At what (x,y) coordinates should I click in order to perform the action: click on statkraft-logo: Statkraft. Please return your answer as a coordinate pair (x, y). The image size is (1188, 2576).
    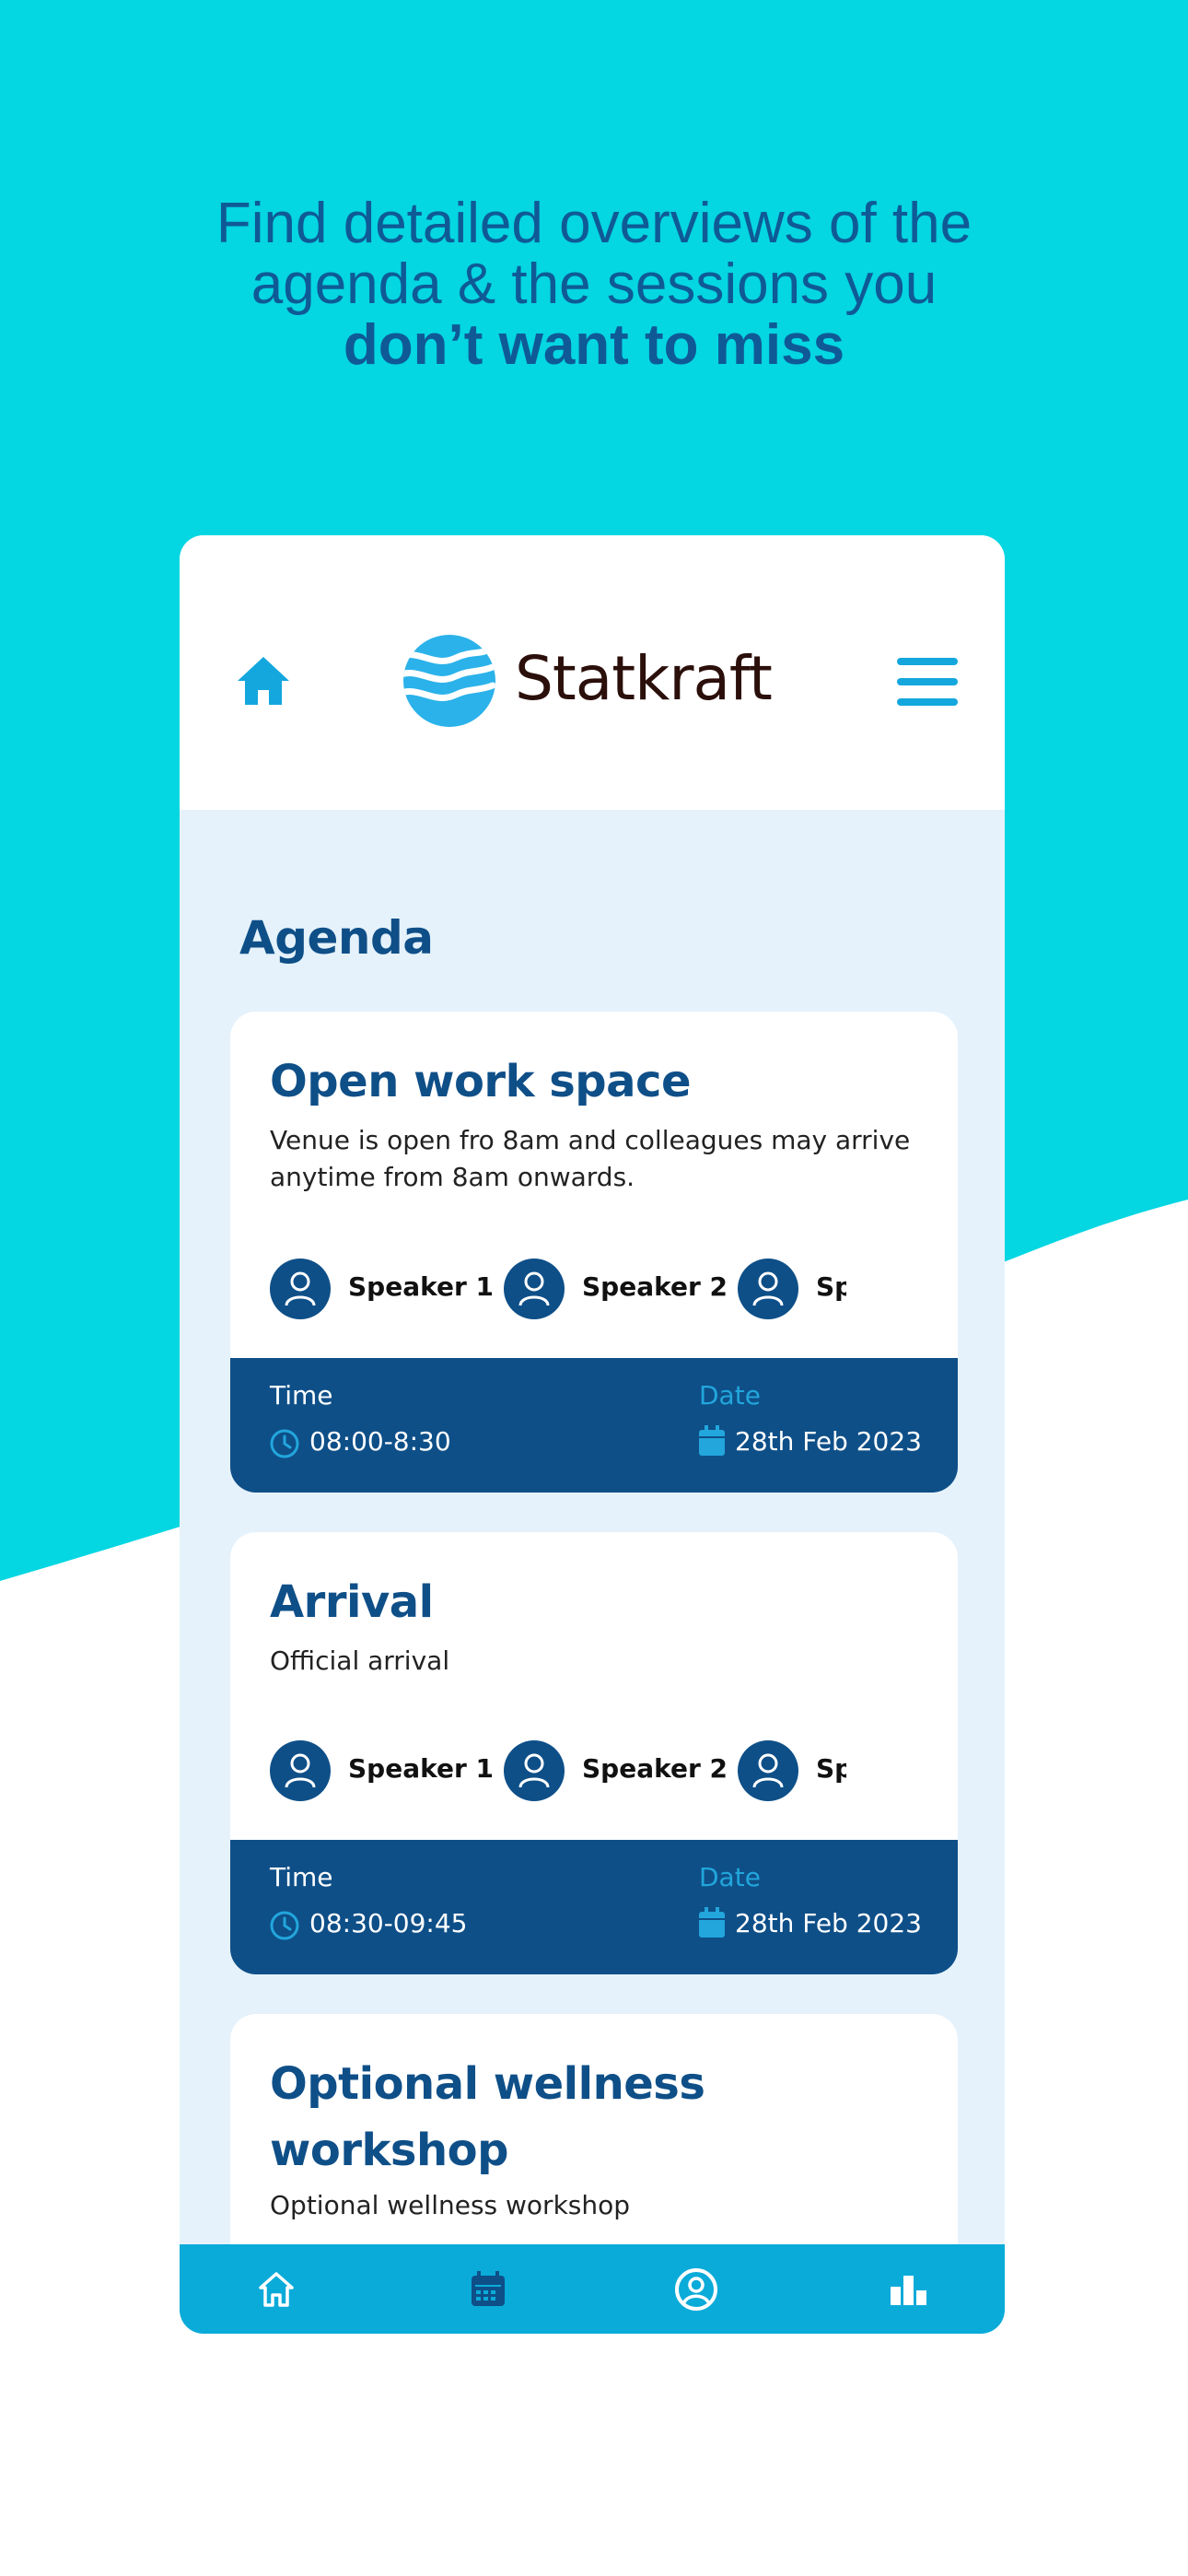
    Looking at the image, I should click on (594, 681).